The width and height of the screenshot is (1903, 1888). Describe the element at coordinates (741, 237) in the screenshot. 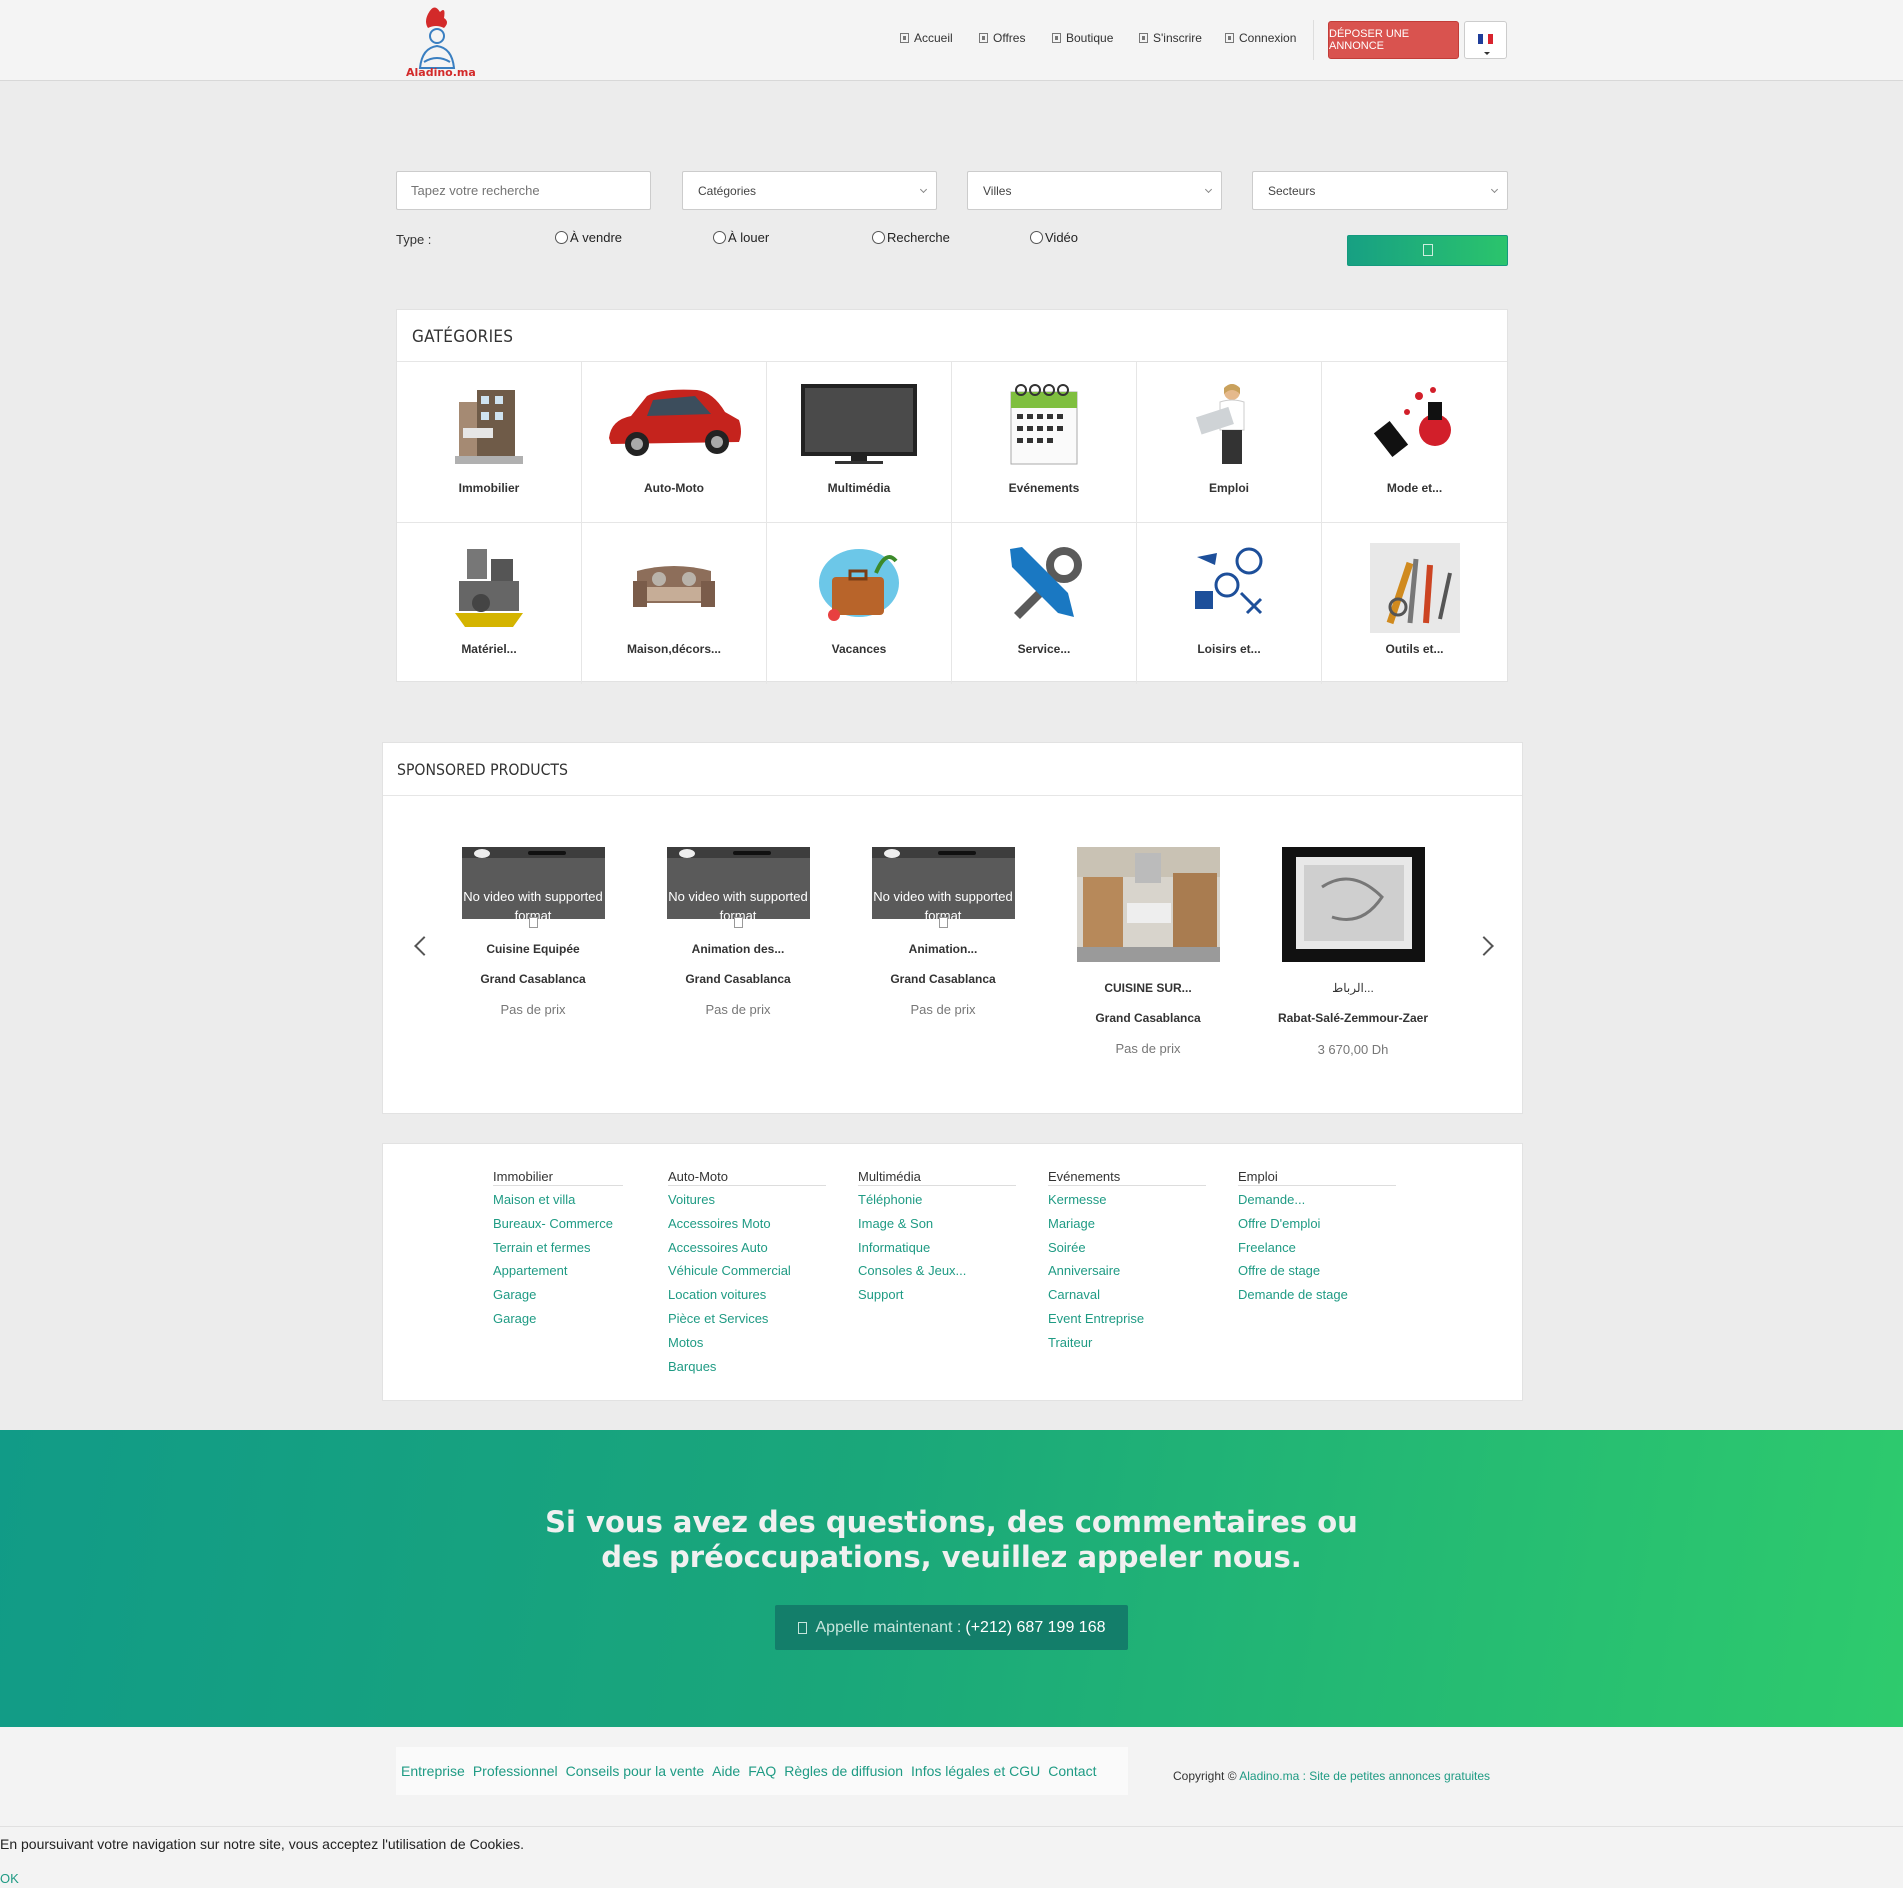

I see `radio-a-louer: À louer` at that location.